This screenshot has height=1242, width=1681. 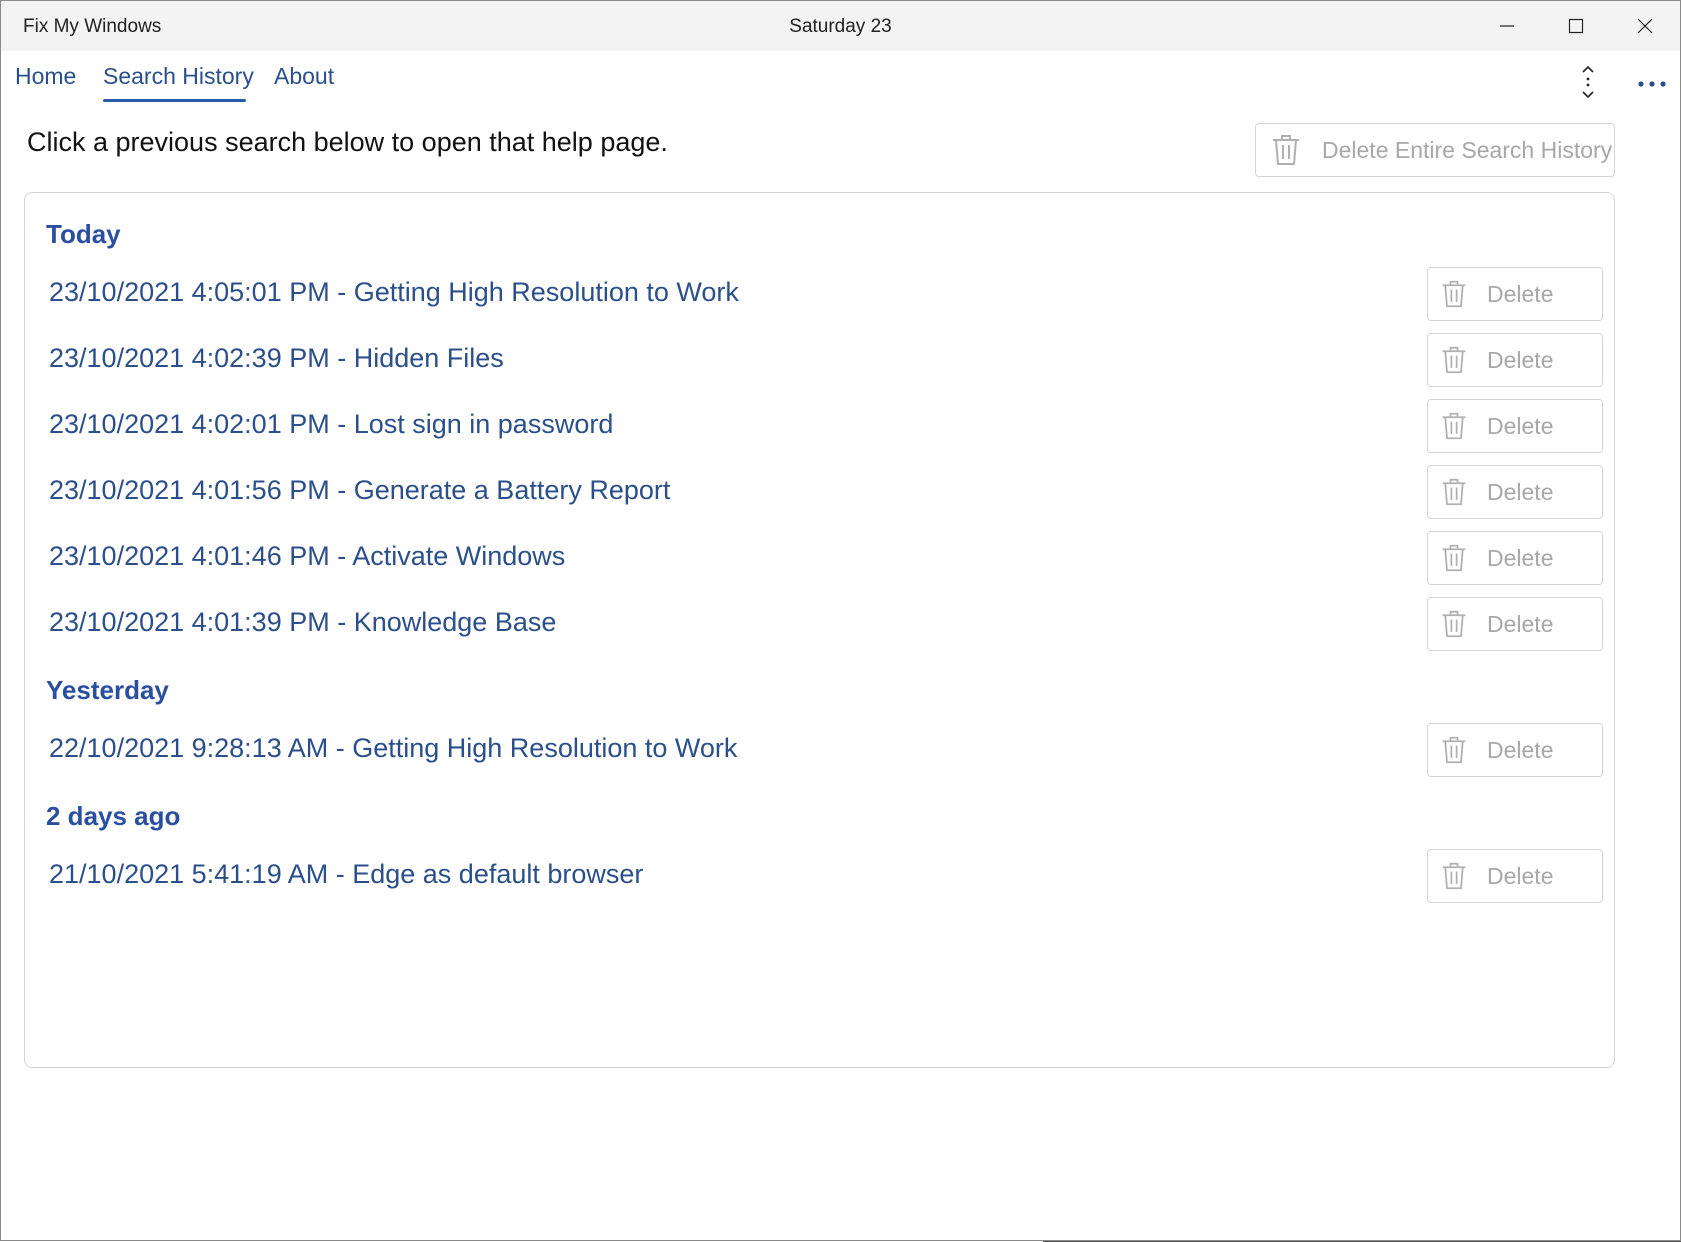 I want to click on tab-search-history: Search History, so click(x=178, y=76).